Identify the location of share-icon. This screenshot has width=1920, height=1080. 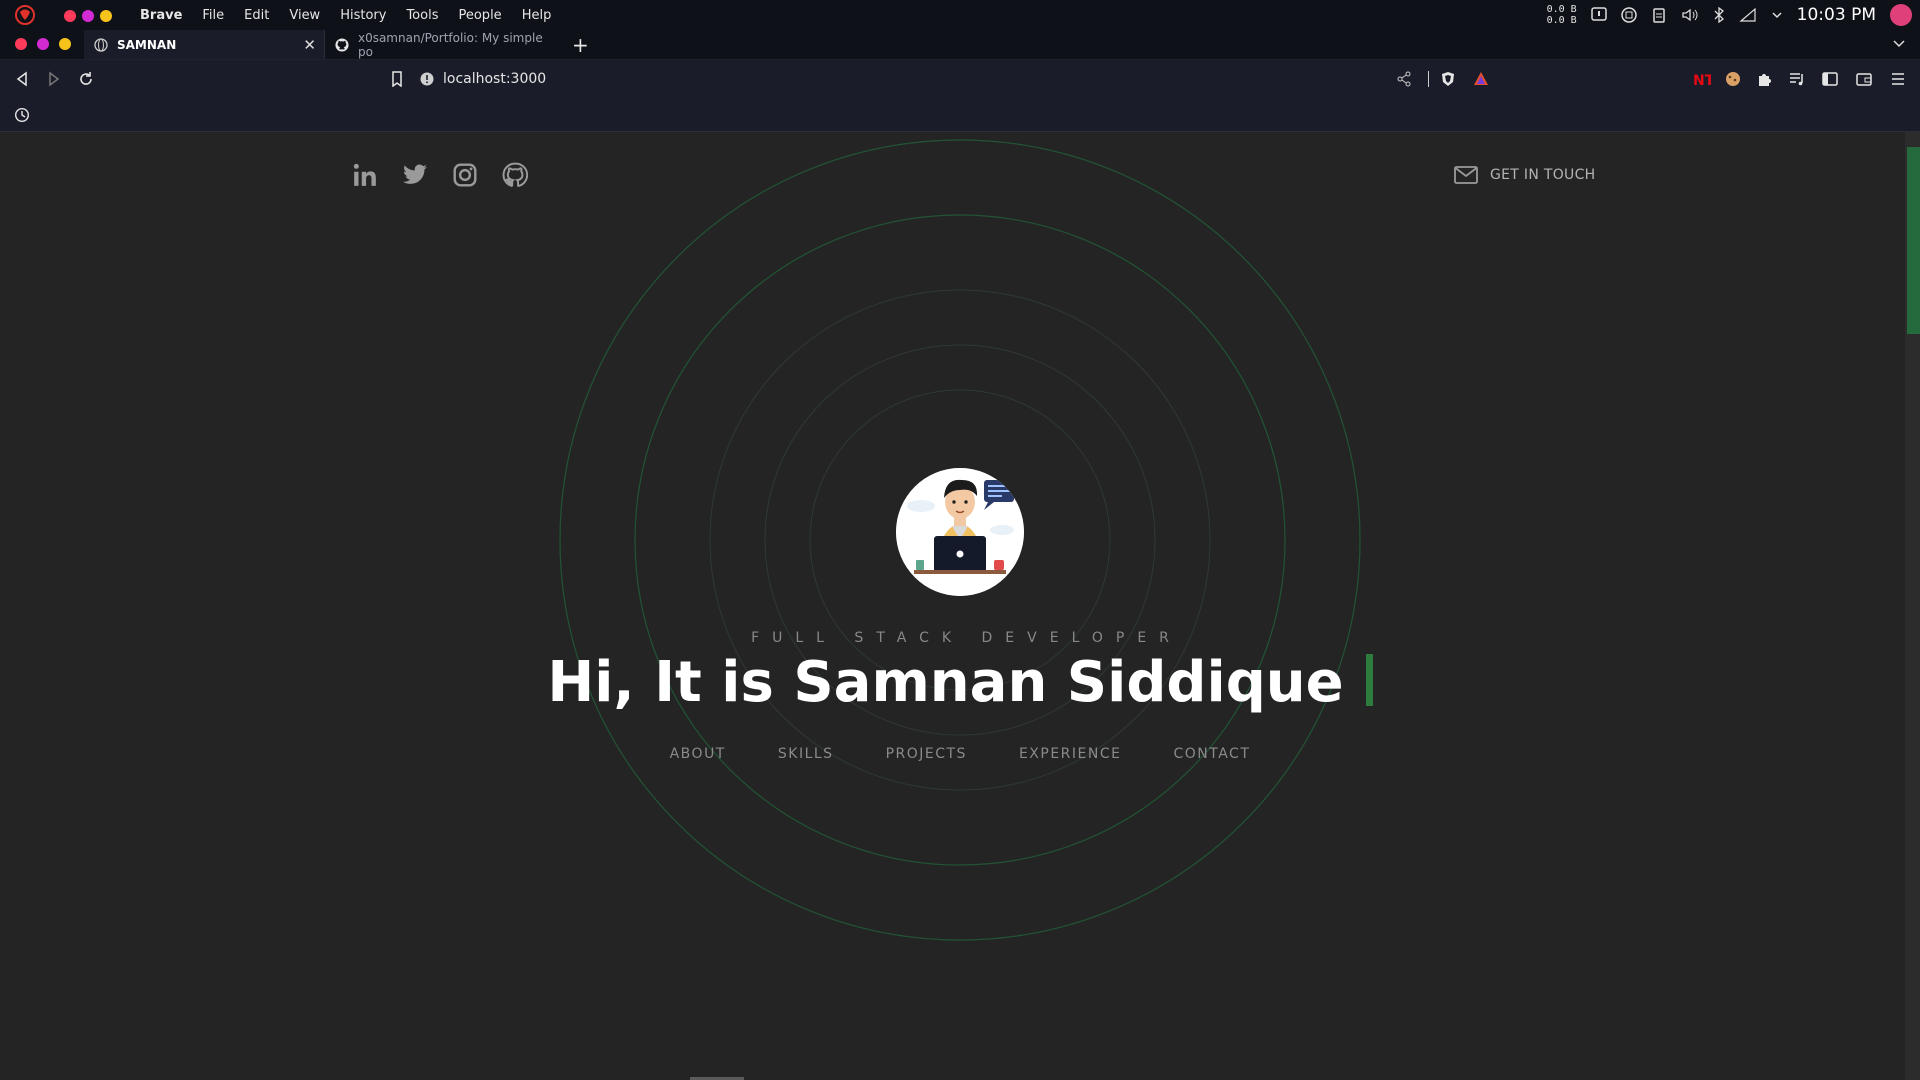
(1404, 79).